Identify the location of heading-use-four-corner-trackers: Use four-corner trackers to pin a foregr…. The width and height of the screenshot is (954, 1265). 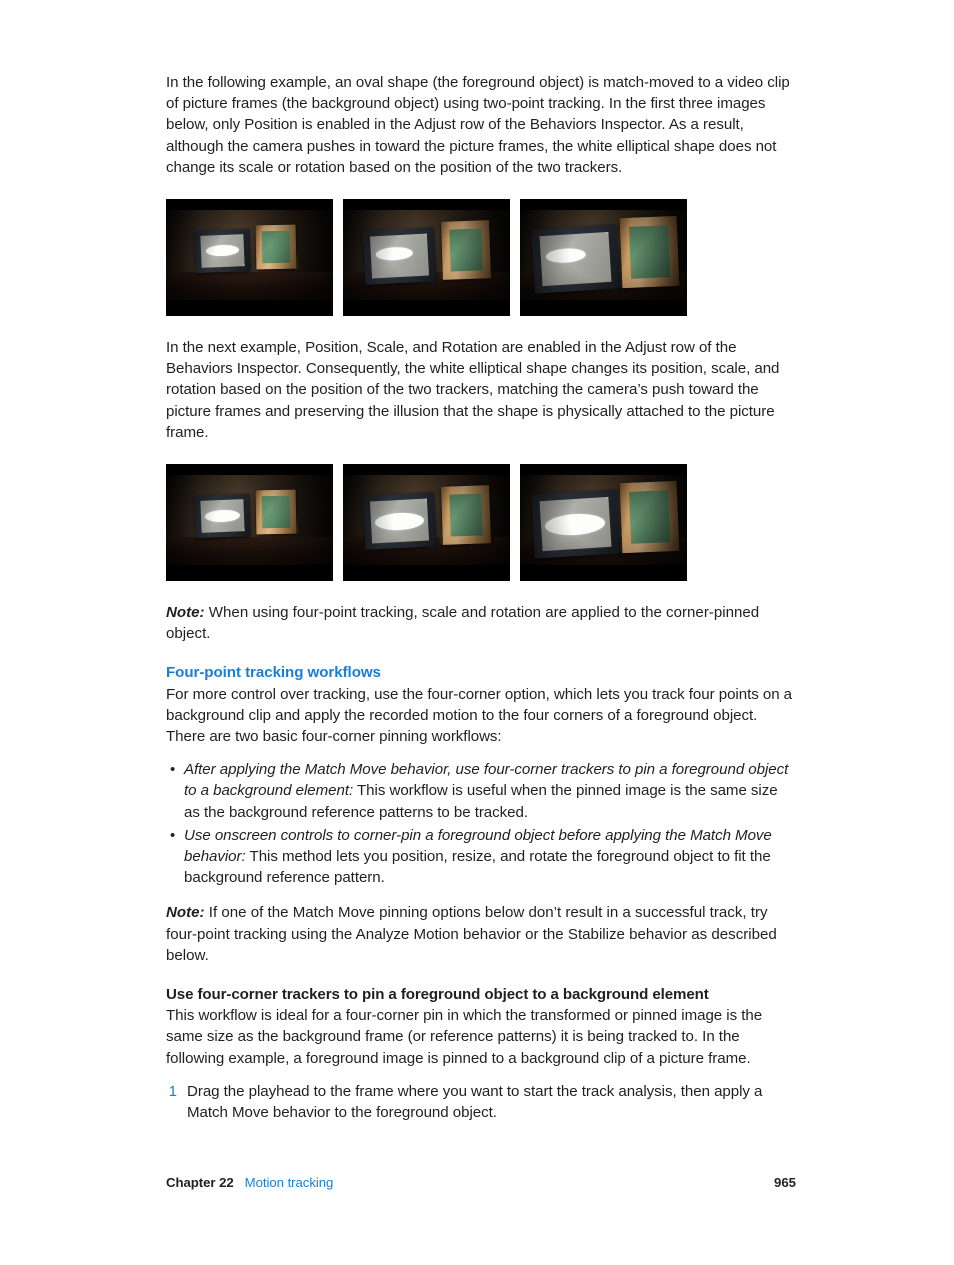
(437, 995).